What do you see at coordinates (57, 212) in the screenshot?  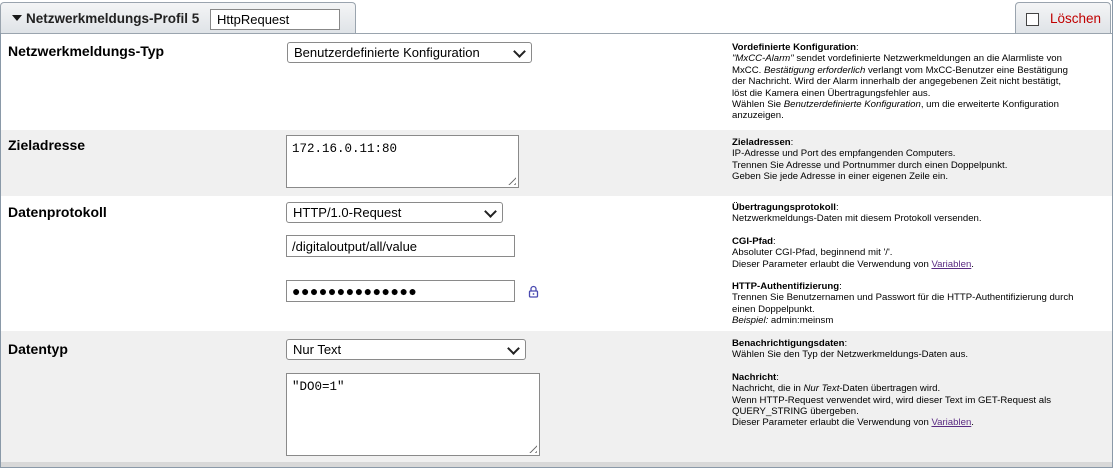 I see `data-protocol-label: Datenprotokoll` at bounding box center [57, 212].